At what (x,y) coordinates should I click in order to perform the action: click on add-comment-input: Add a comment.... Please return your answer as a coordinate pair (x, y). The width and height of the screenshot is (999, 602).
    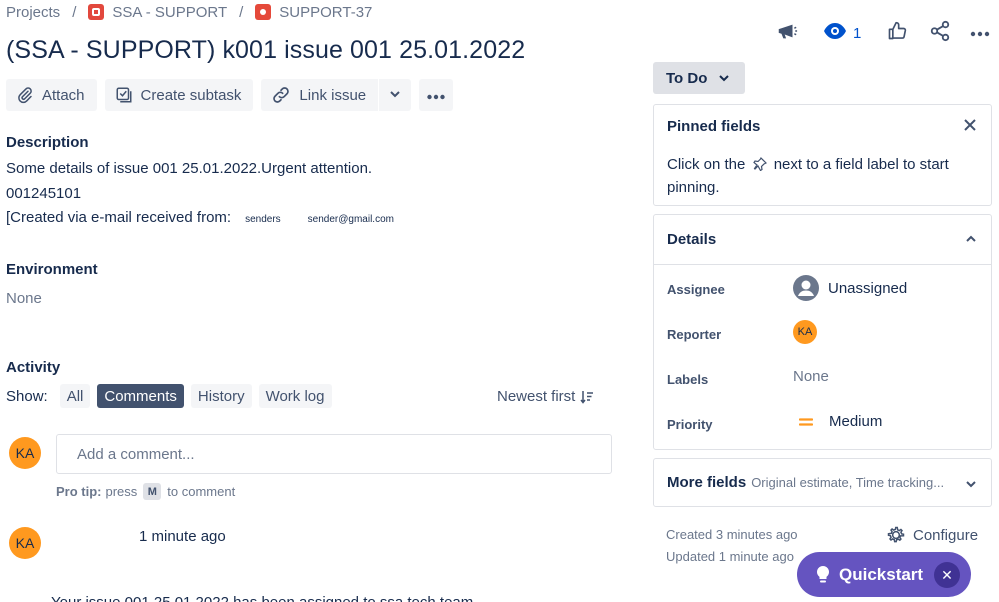
    Looking at the image, I should click on (334, 454).